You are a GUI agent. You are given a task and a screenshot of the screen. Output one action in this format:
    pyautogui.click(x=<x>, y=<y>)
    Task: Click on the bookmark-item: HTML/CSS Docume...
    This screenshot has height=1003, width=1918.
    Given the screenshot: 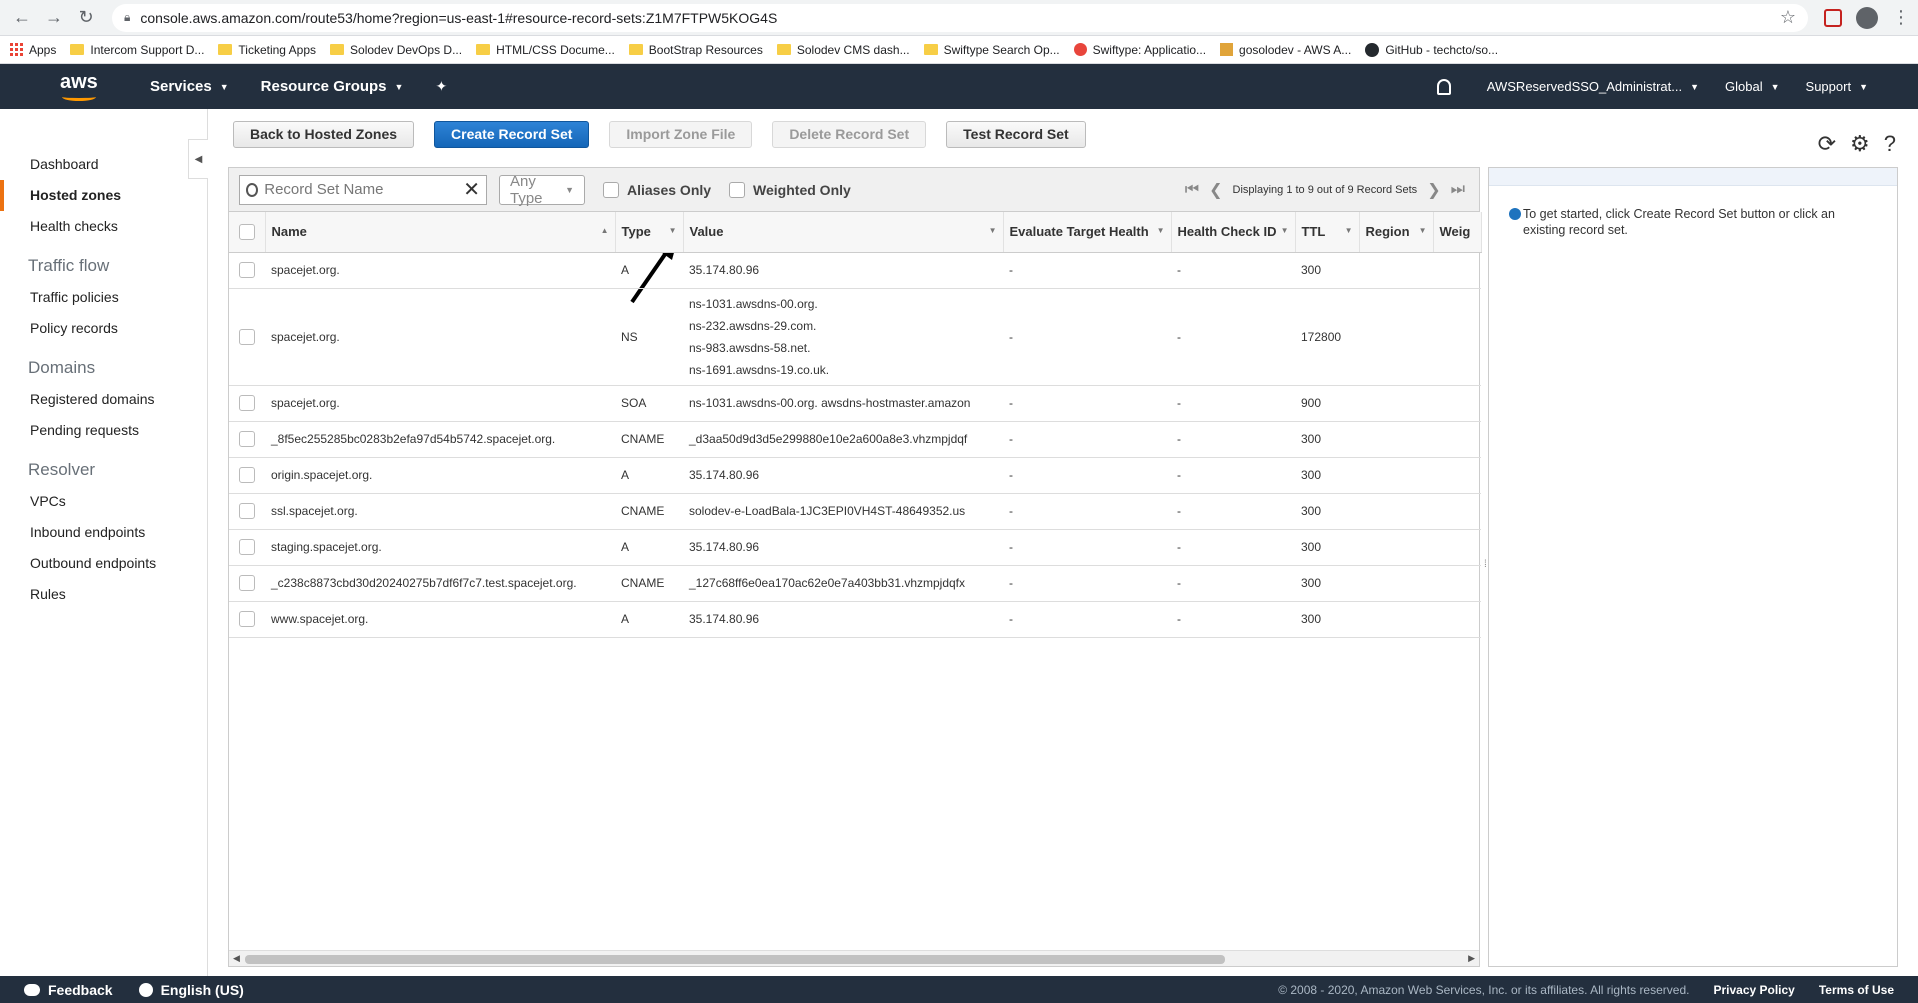 What is the action you would take?
    pyautogui.click(x=545, y=50)
    